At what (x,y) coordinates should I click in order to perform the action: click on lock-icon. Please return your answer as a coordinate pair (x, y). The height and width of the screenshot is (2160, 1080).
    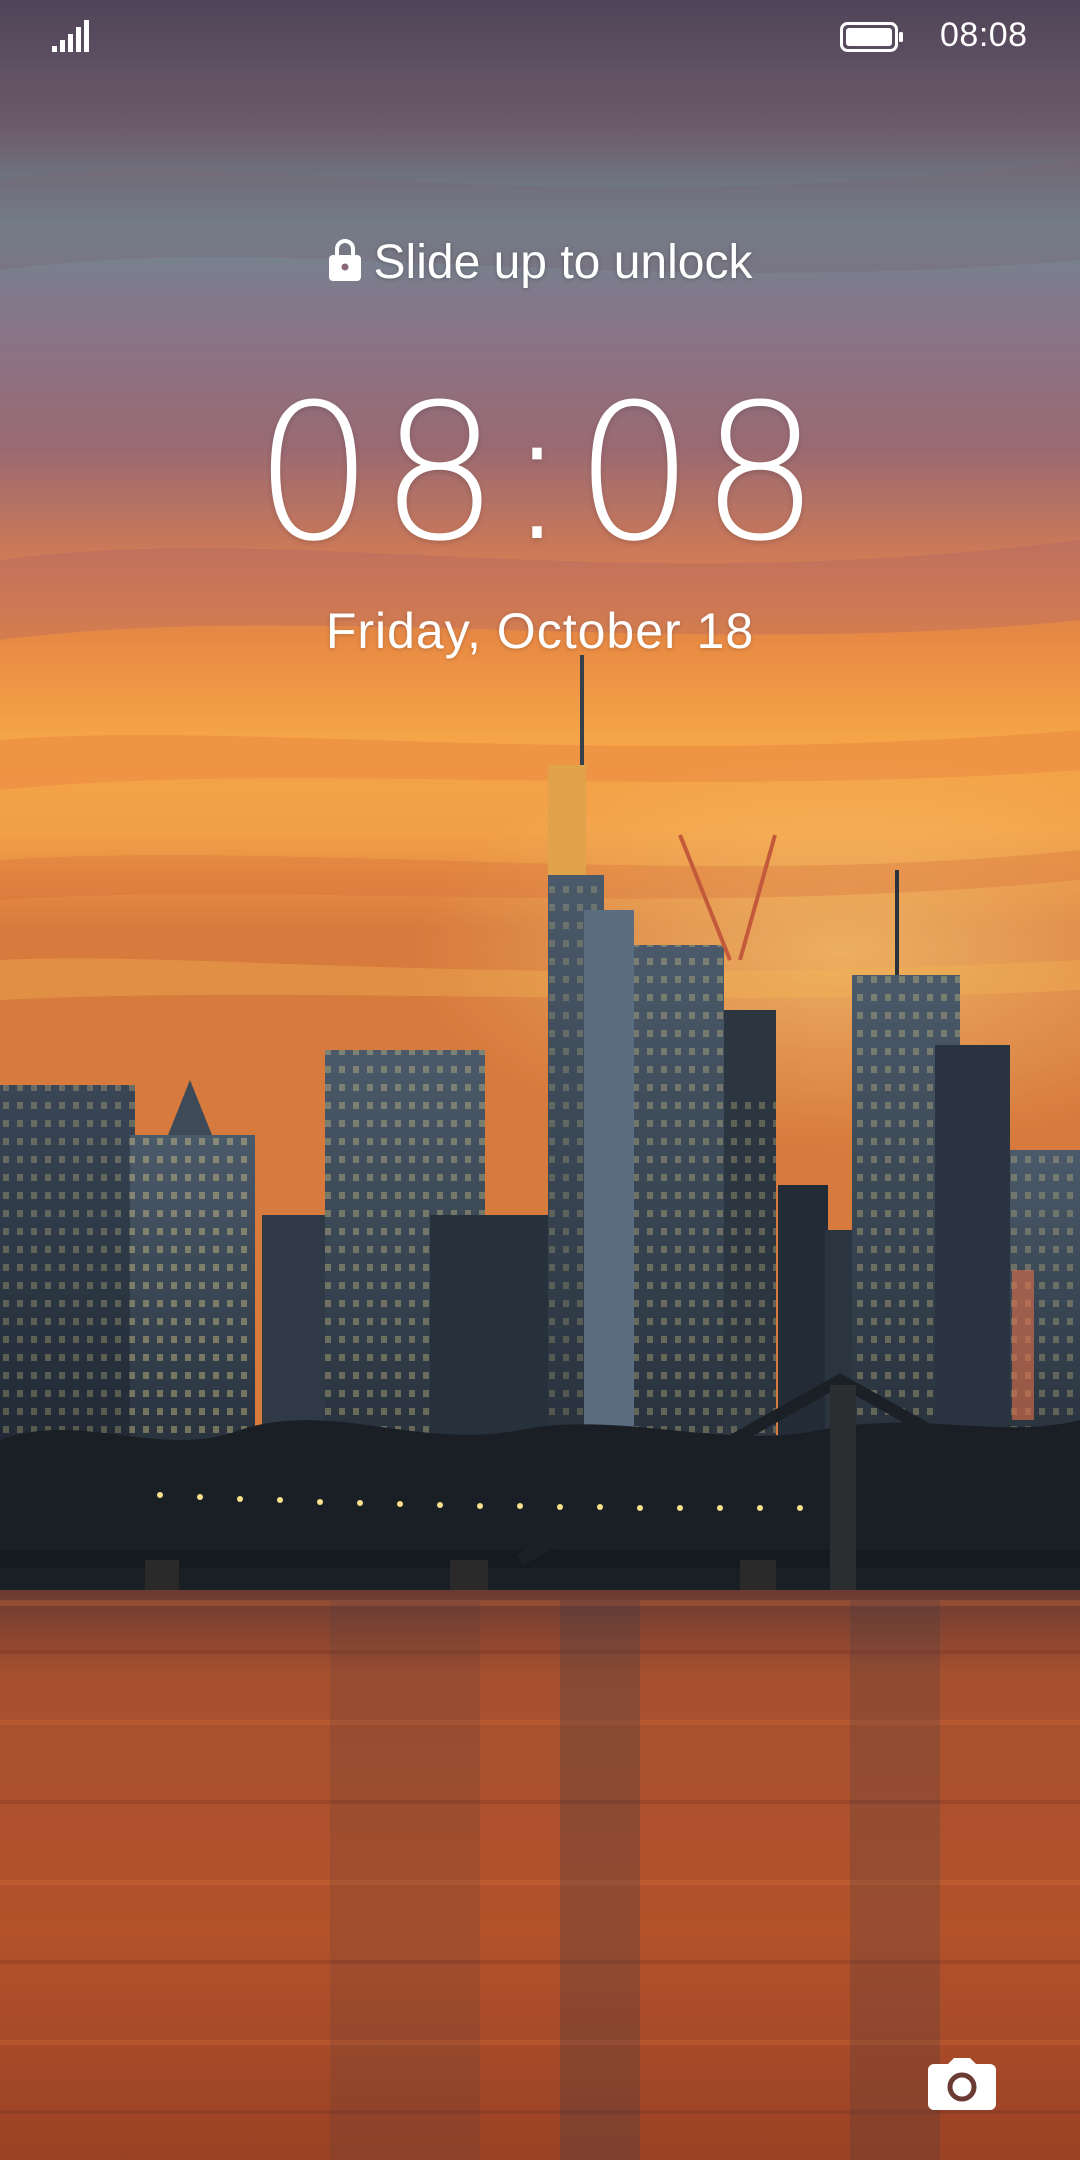
    Looking at the image, I should click on (344, 260).